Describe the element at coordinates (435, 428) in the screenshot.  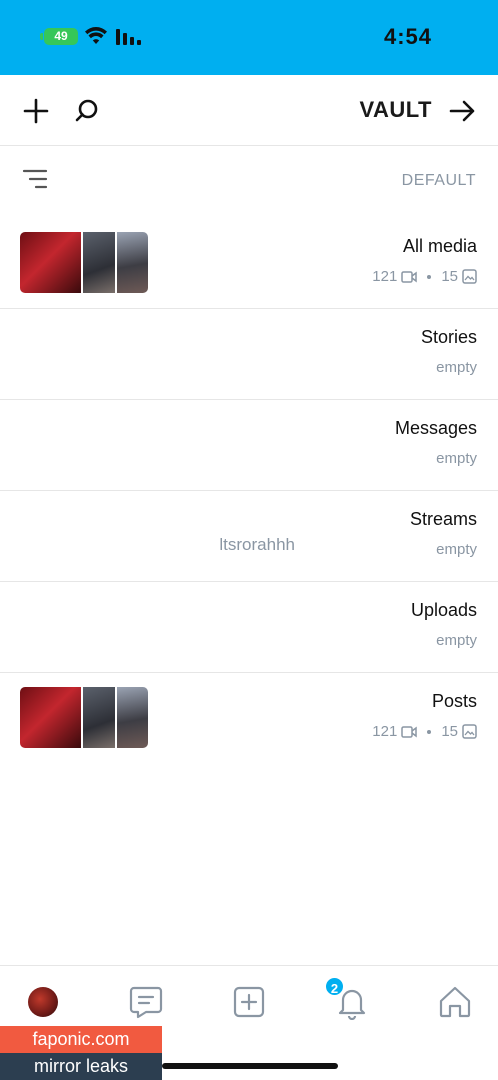
I see `list-item-title: Messages` at that location.